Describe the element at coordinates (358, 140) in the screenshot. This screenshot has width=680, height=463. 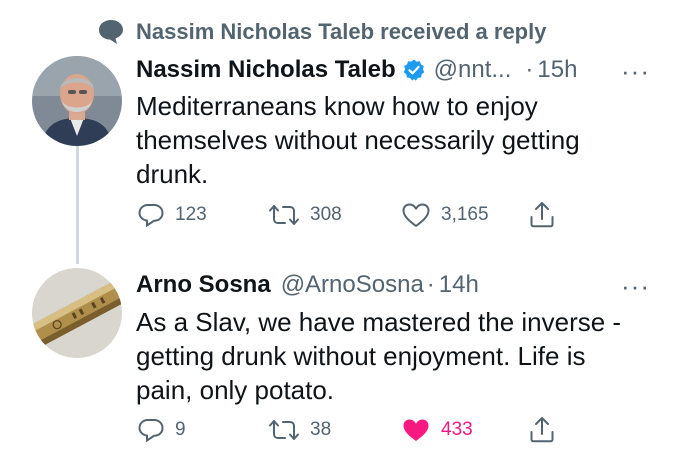
I see `tweet-text-line: themselves without necessarily getting` at that location.